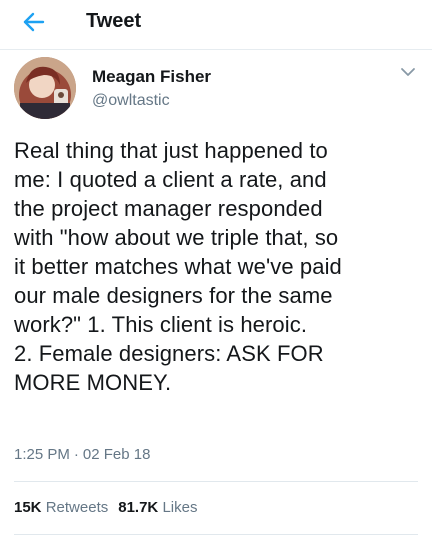 The height and width of the screenshot is (540, 432). Describe the element at coordinates (45, 88) in the screenshot. I see `avatar` at that location.